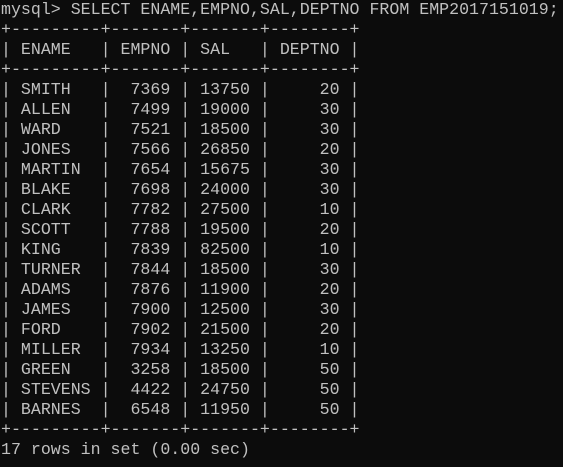 This screenshot has height=467, width=563. I want to click on table-row: | CLARK | 7782 | 27500 | 10 |, so click(180, 209).